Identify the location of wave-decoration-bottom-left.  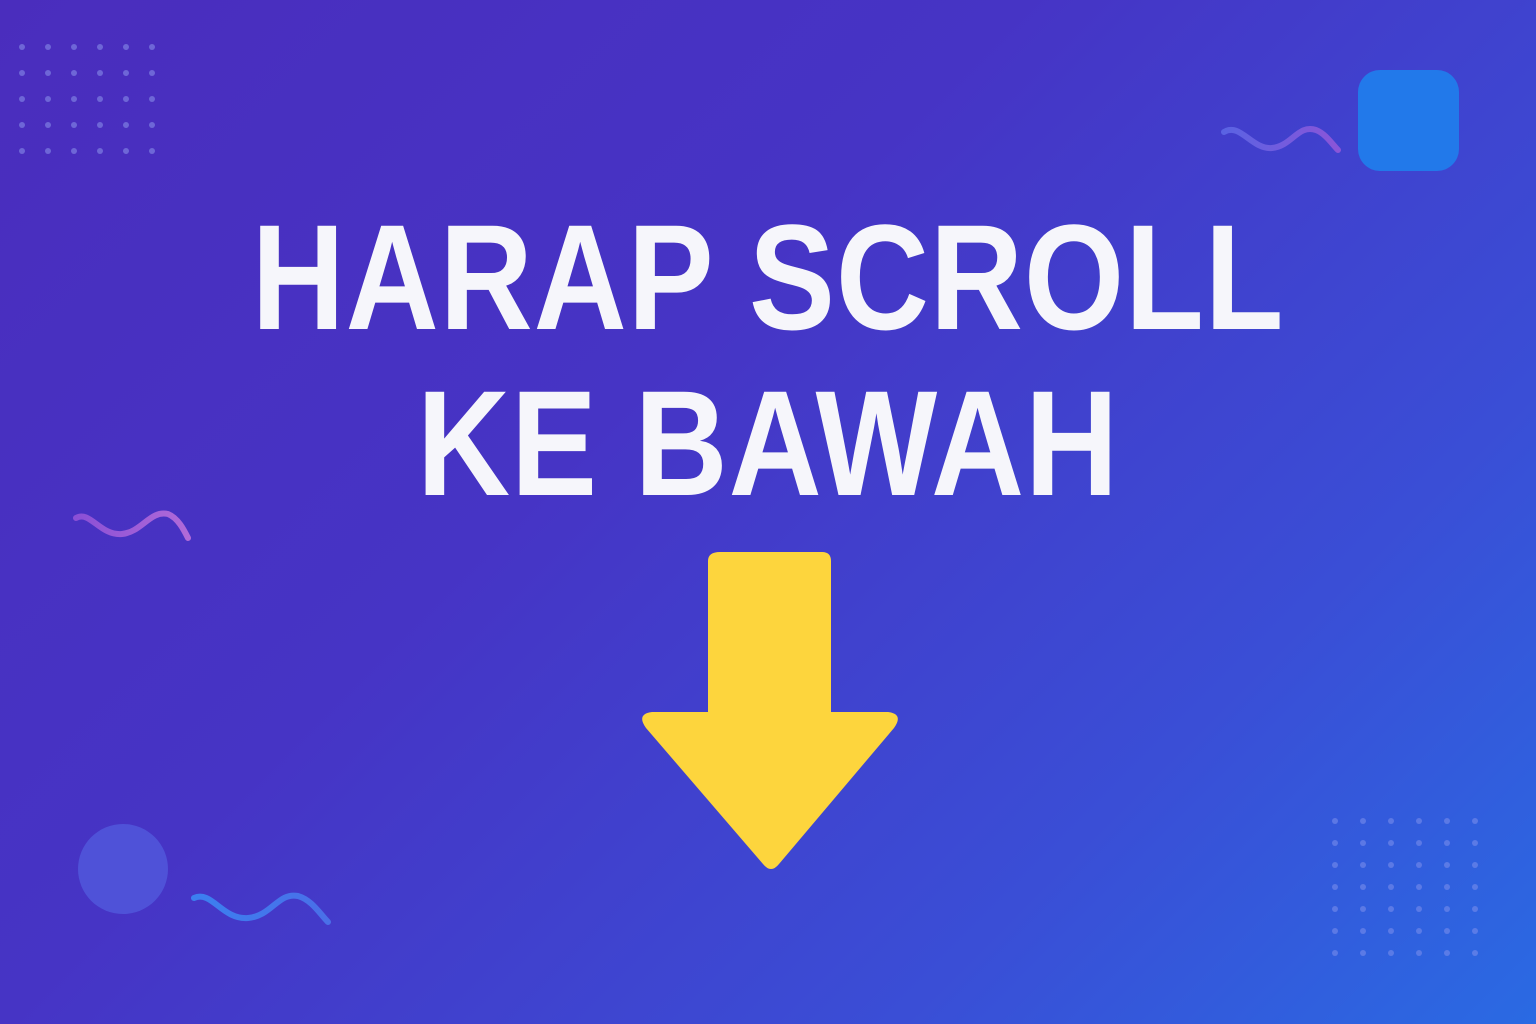
(261, 908).